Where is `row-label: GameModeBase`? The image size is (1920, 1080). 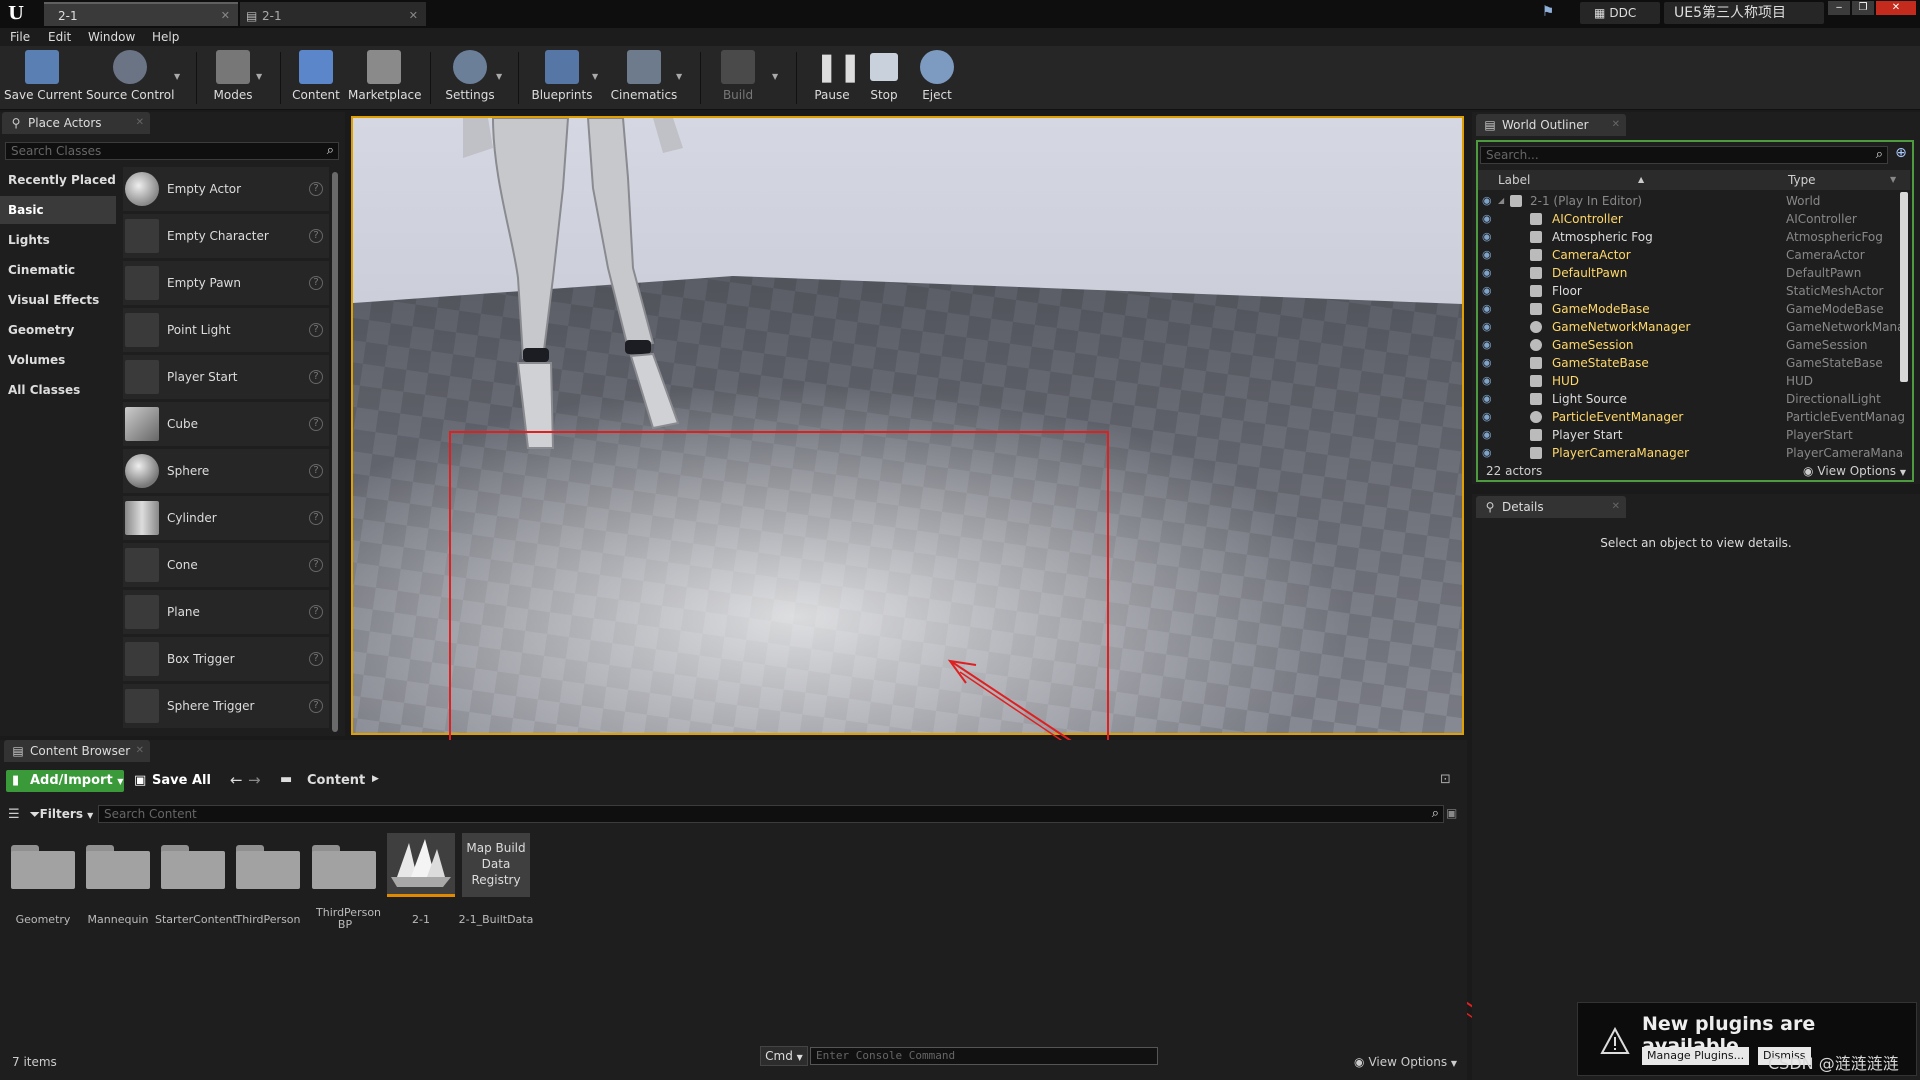 row-label: GameModeBase is located at coordinates (1601, 309).